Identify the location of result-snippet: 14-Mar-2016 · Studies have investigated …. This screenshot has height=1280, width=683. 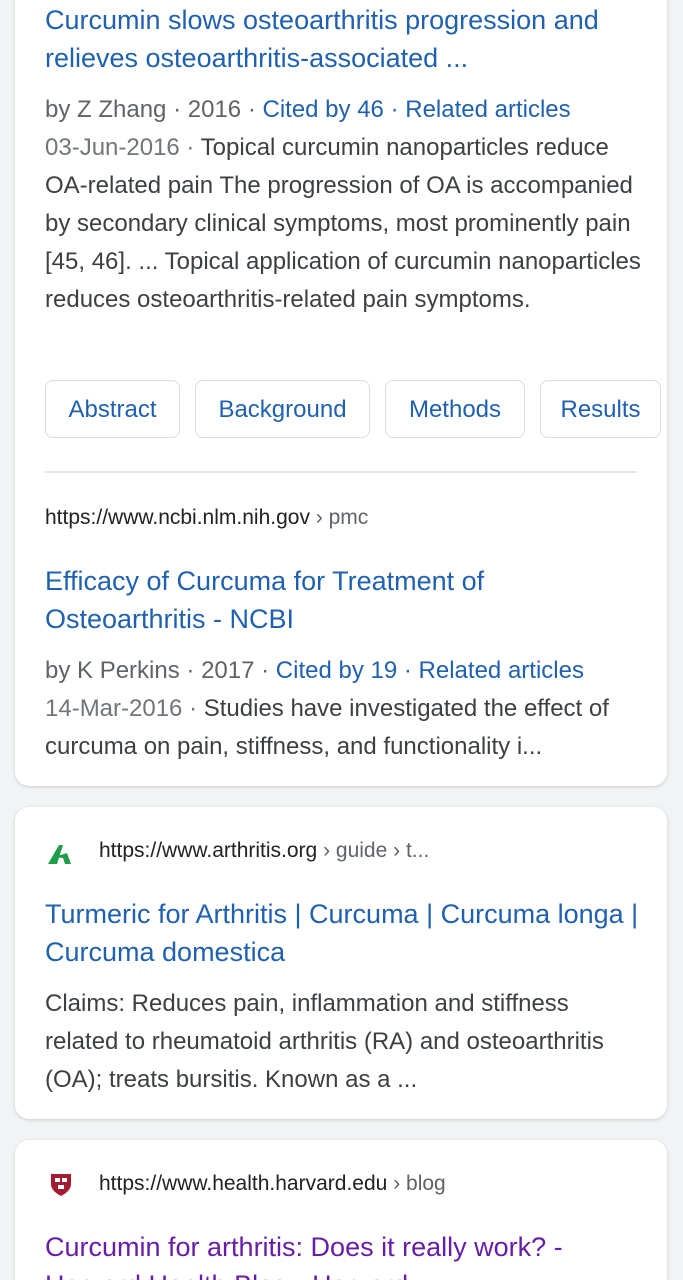
(327, 727).